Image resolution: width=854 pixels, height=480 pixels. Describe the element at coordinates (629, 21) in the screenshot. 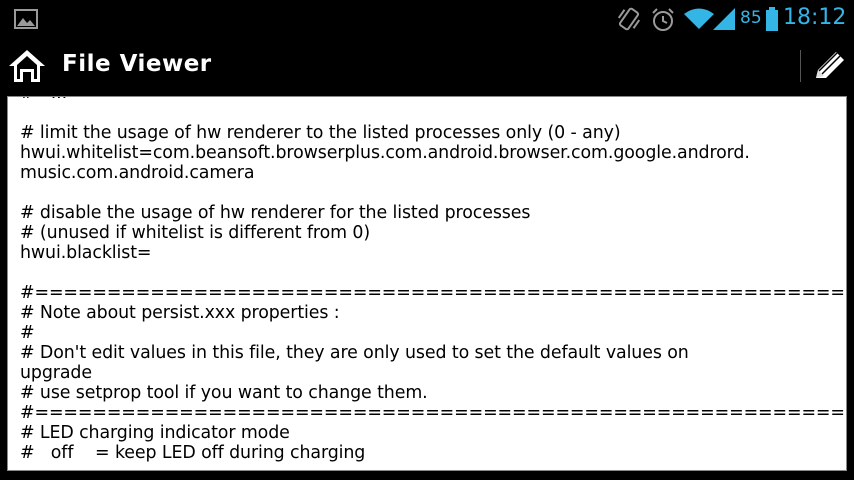

I see `vibrate-icon` at that location.